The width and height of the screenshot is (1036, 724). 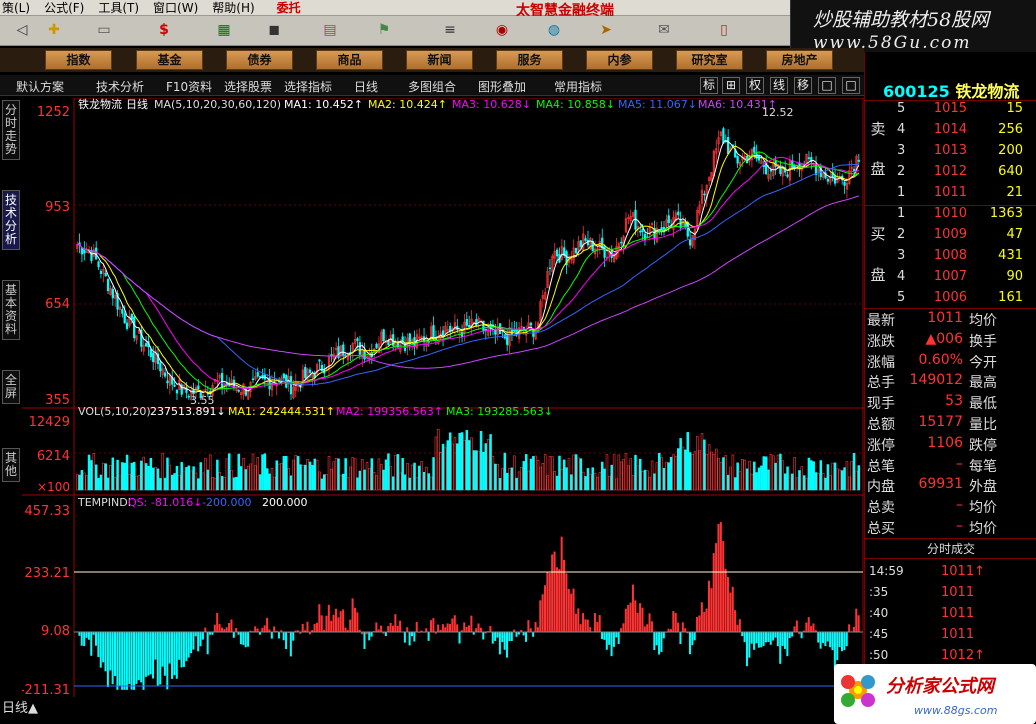 I want to click on tb-daily: 日线, so click(x=366, y=86).